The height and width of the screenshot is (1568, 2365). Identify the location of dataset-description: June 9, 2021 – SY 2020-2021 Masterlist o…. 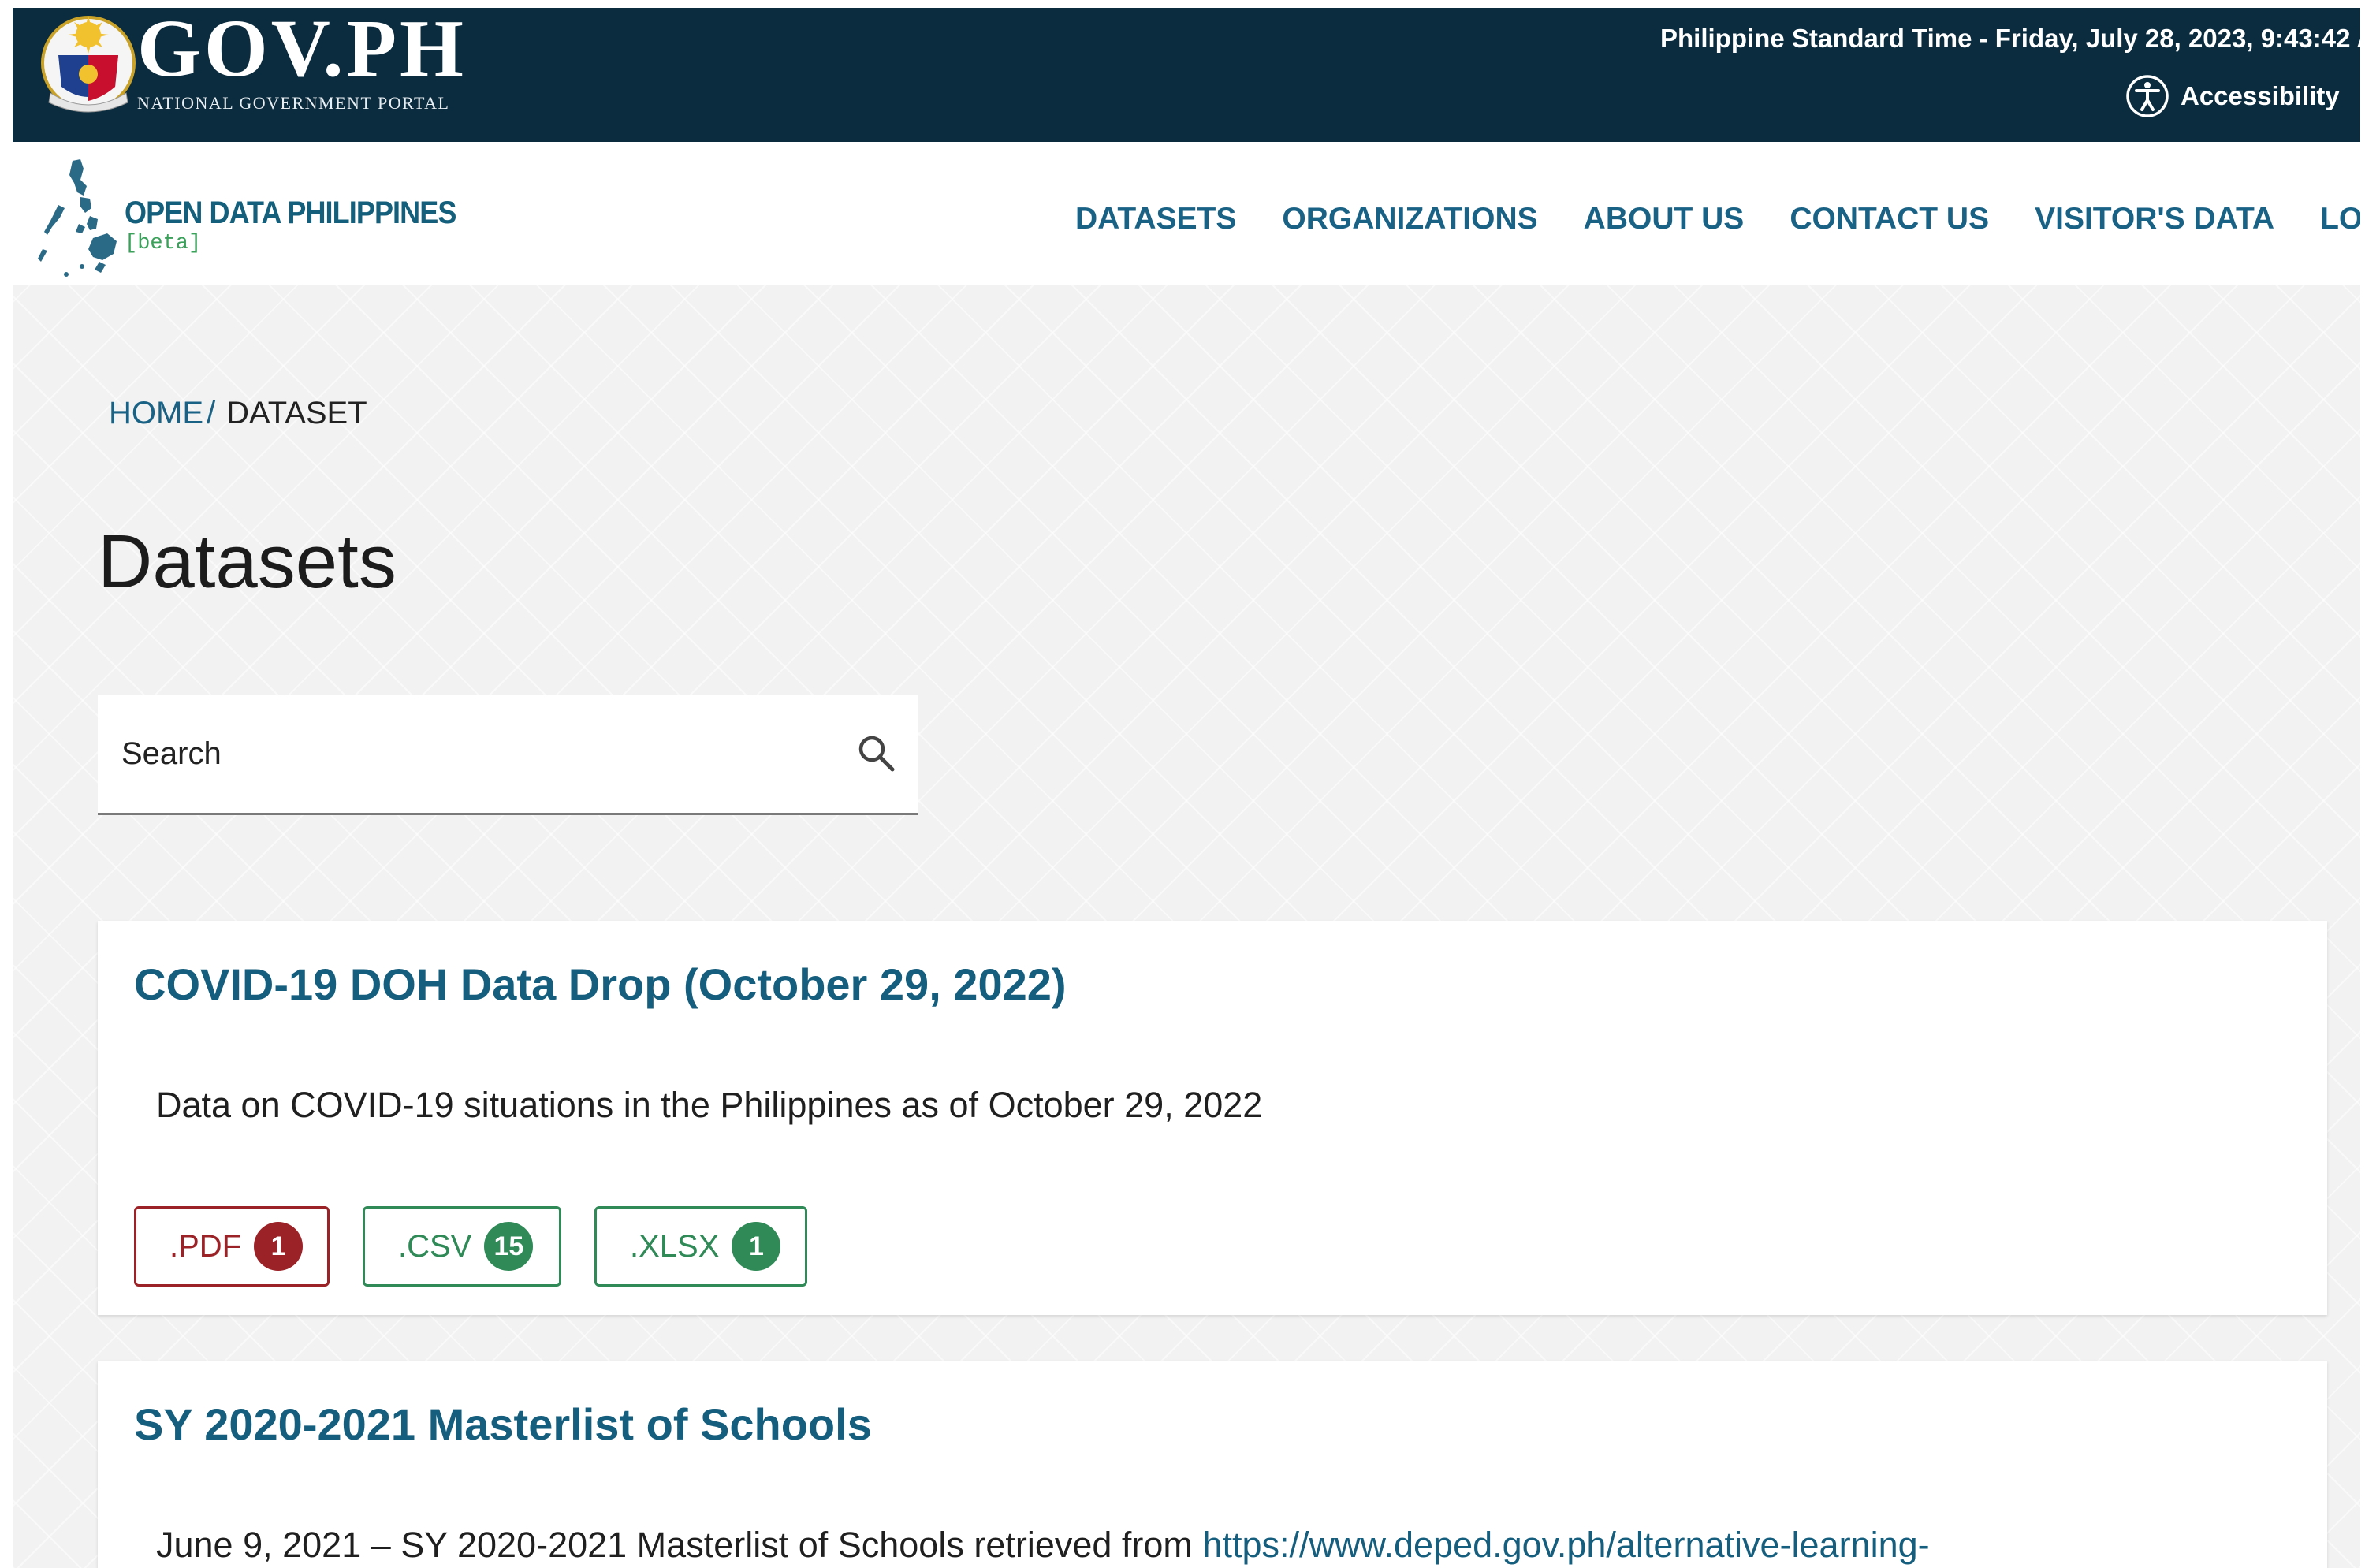
(1043, 1545).